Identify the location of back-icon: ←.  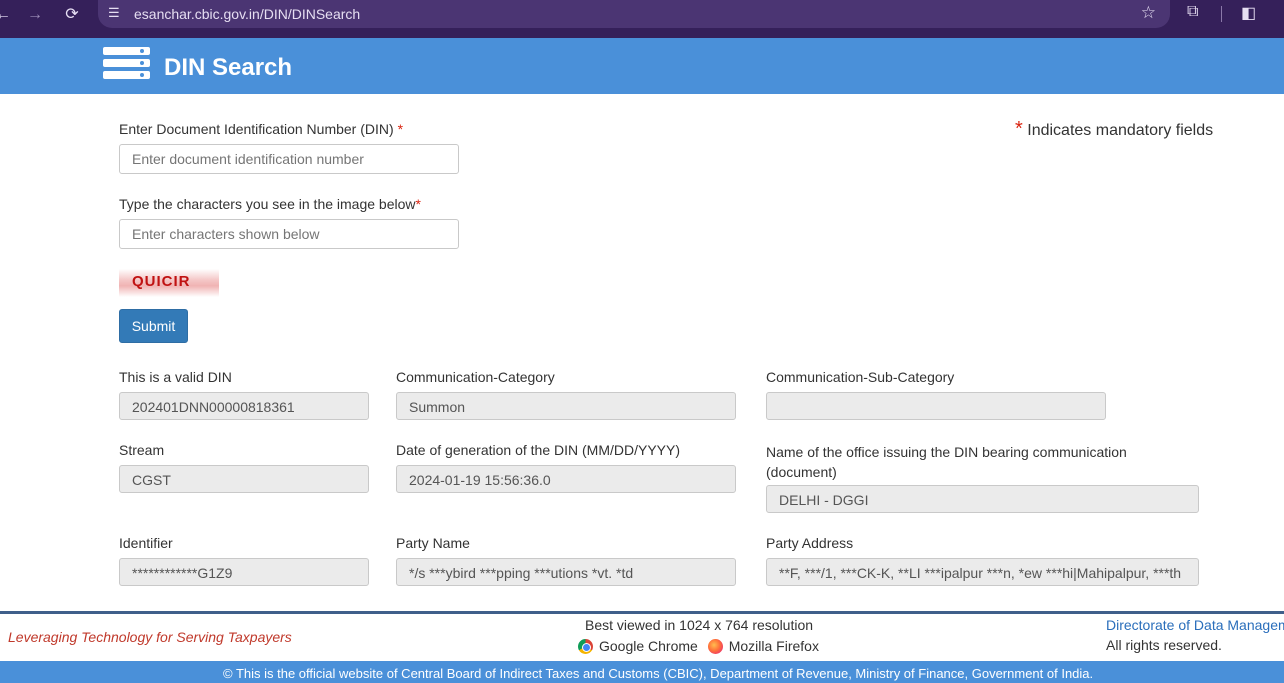
(7, 15).